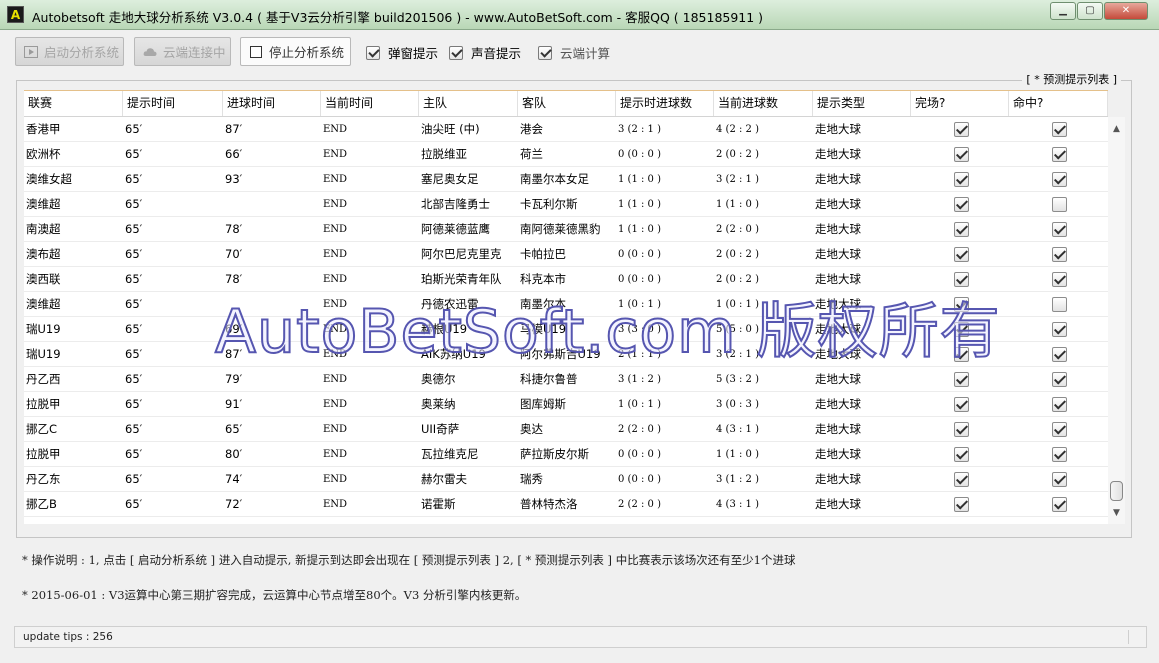 Image resolution: width=1159 pixels, height=663 pixels. What do you see at coordinates (639, 204) in the screenshot?
I see `cell-tip-score: 1 (1 : 0 )` at bounding box center [639, 204].